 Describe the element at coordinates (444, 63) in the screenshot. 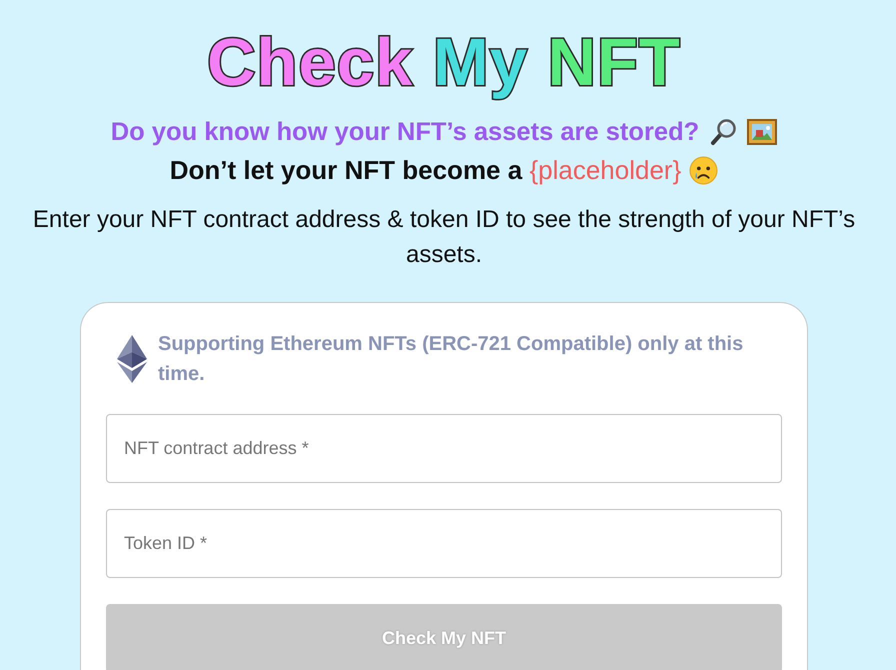

I see `app-title: Check My NFT` at that location.